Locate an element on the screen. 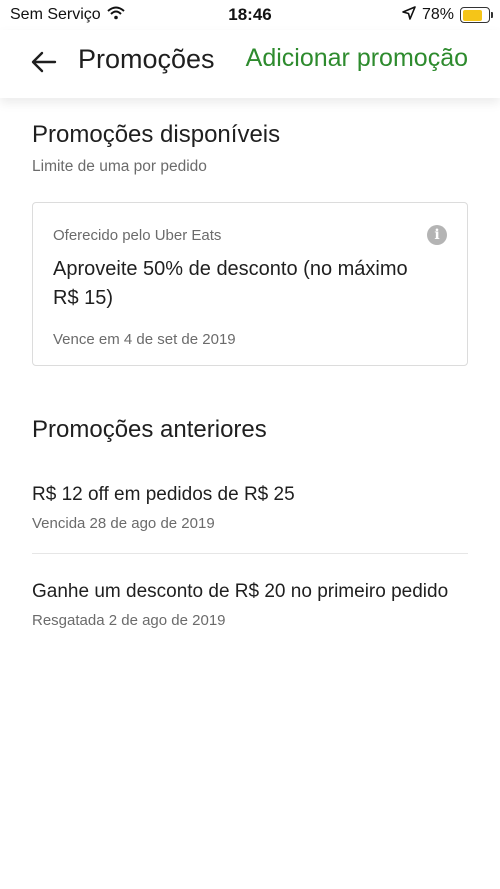 The height and width of the screenshot is (889, 500). available-section-title: Promoções disponíveis is located at coordinates (156, 134).